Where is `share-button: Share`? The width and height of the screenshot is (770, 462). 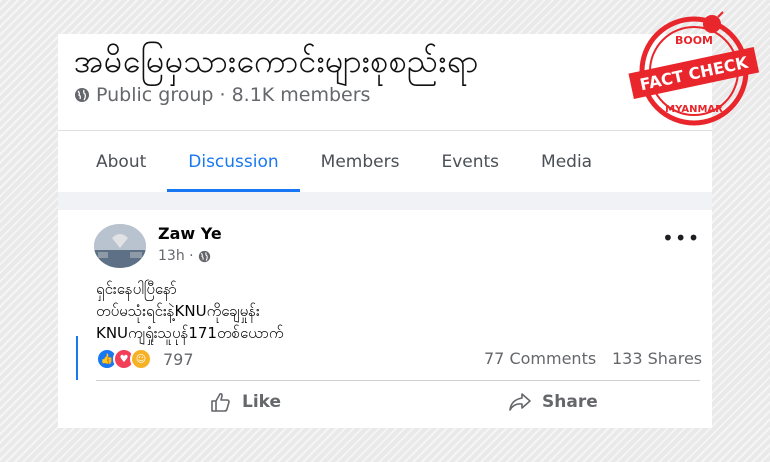 share-button: Share is located at coordinates (553, 402).